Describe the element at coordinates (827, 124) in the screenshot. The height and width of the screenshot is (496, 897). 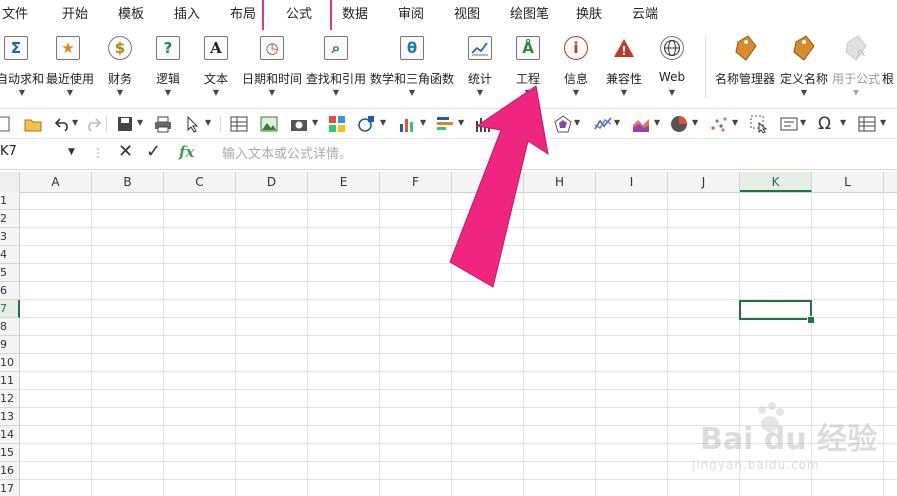
I see `omega-symbol-icon: Ω` at that location.